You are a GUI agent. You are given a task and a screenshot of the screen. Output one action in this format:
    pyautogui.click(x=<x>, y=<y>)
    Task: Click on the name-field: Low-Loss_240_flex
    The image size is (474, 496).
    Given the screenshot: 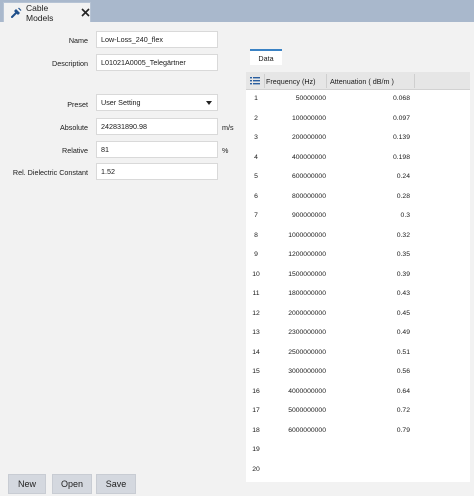 What is the action you would take?
    pyautogui.click(x=157, y=39)
    